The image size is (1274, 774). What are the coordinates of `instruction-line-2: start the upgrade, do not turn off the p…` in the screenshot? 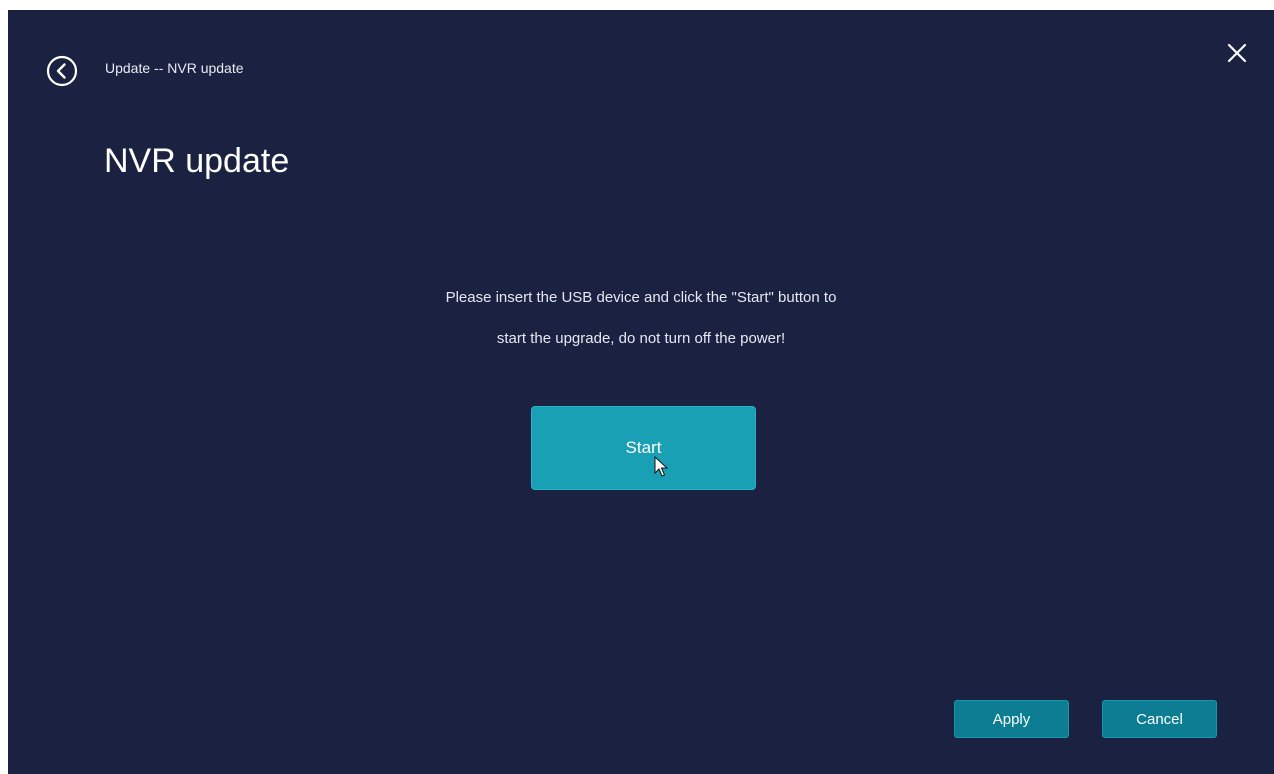 It's located at (641, 338).